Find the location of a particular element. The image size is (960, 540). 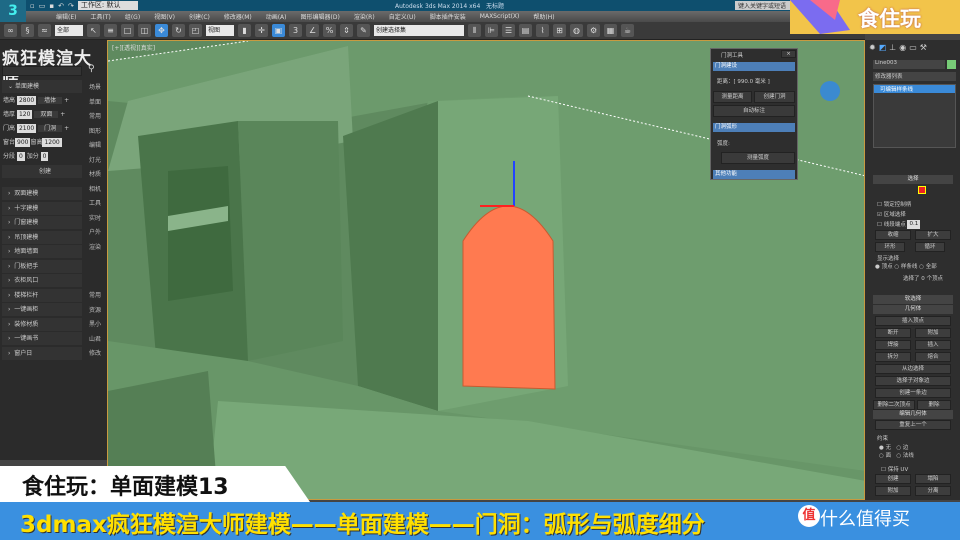

create-door-button: 创建门洞 is located at coordinates (774, 97).